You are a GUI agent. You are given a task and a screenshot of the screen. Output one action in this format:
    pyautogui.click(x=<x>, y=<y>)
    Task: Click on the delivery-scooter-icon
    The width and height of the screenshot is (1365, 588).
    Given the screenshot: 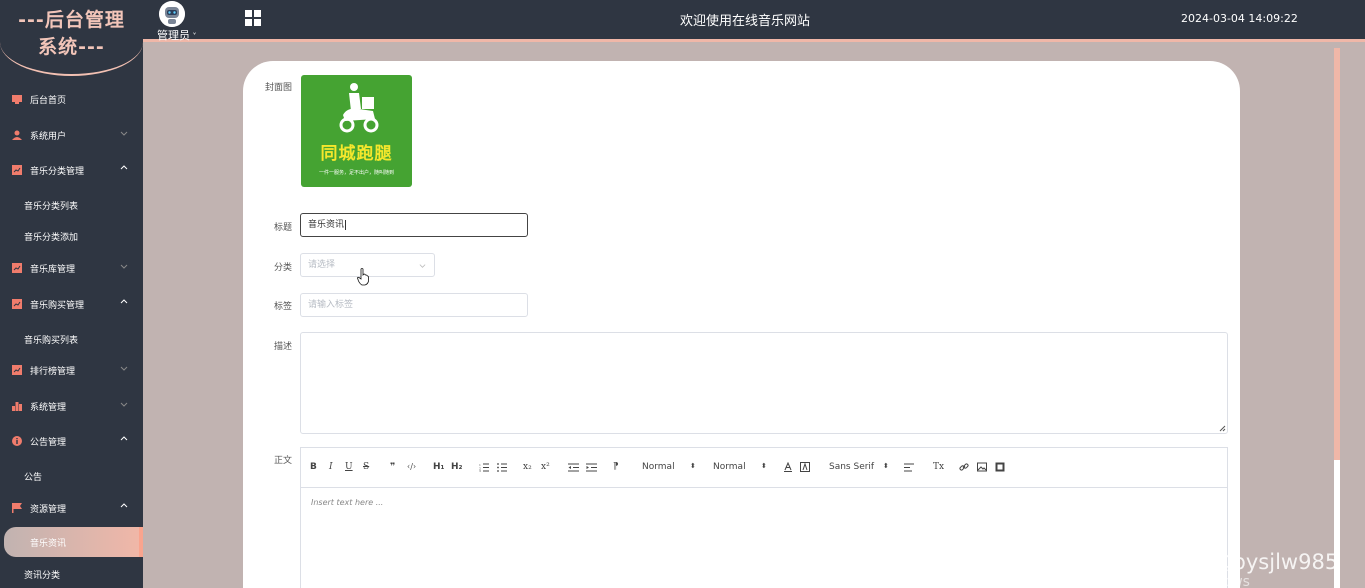 What is the action you would take?
    pyautogui.click(x=359, y=108)
    